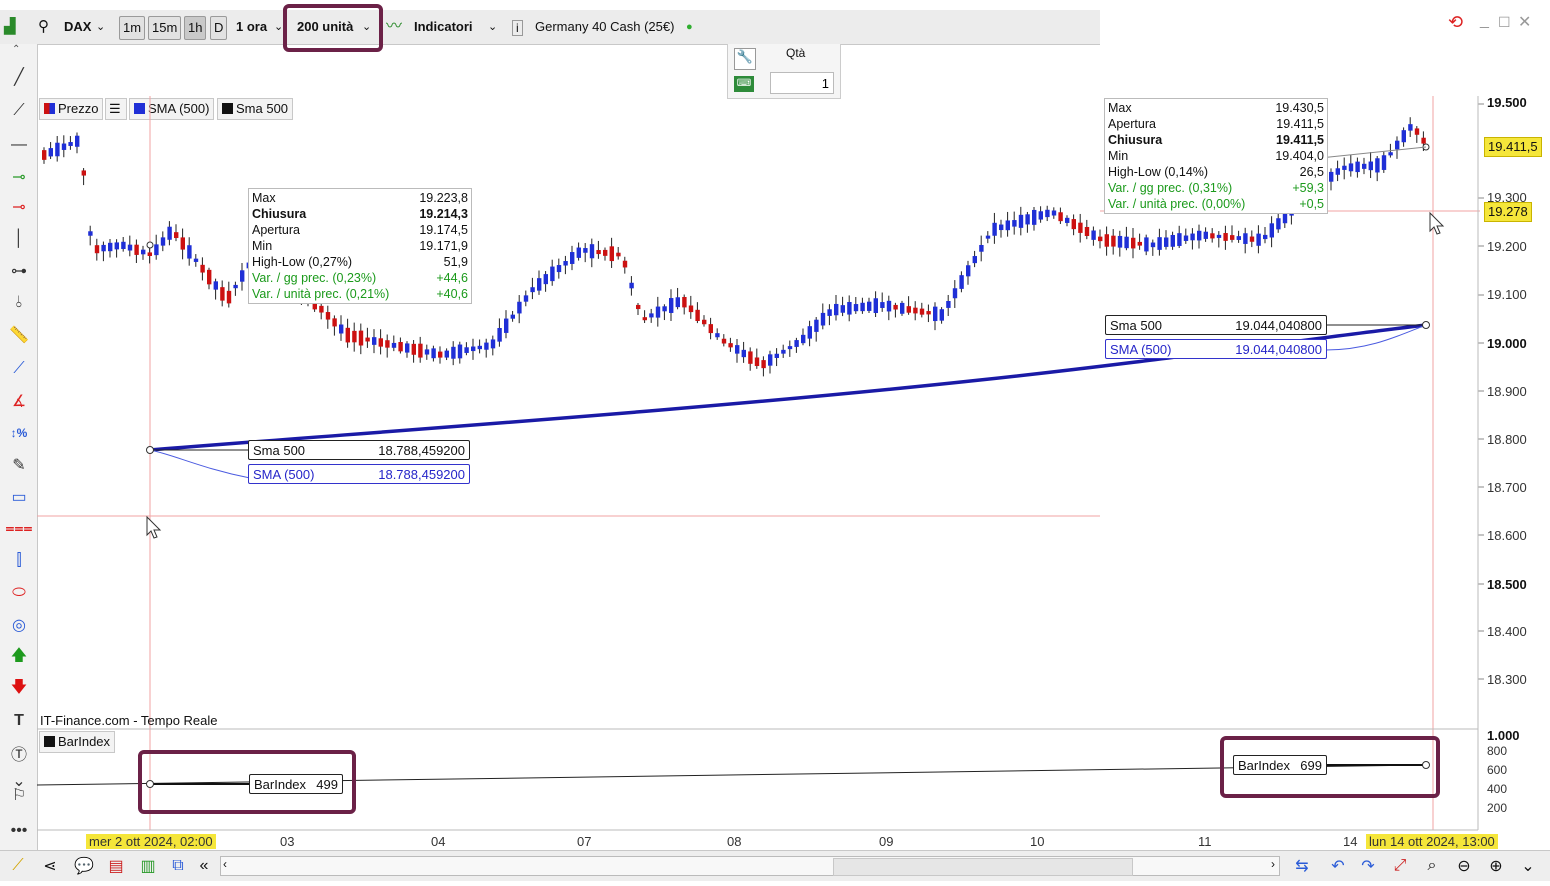  Describe the element at coordinates (1432, 866) in the screenshot. I see `zoom-fit-icon: ⌕` at that location.